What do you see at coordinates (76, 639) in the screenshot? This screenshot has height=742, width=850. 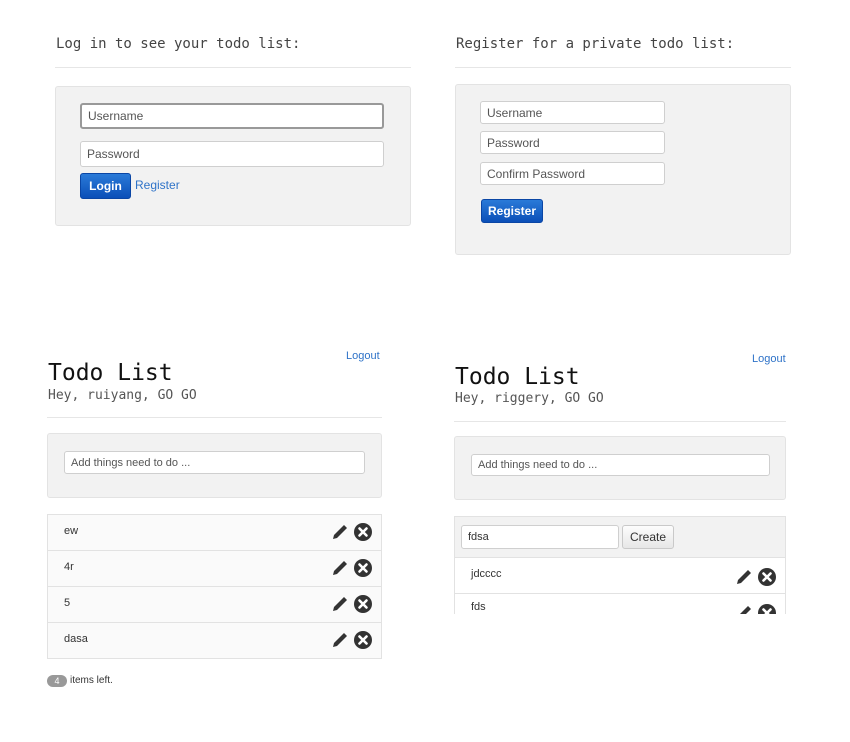 I see `todo-item-text: dasa` at bounding box center [76, 639].